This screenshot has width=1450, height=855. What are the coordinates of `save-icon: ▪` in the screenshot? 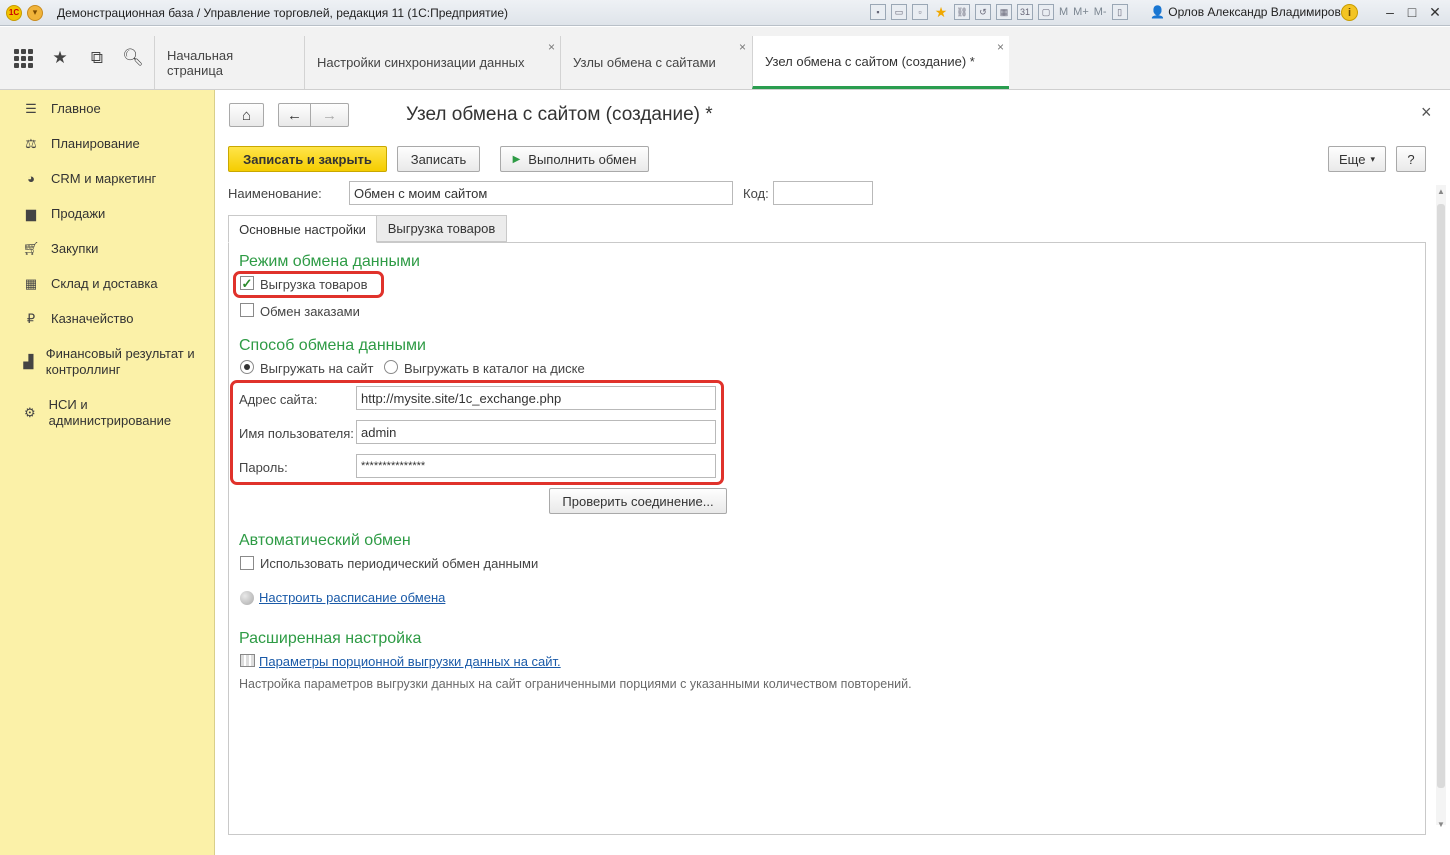 It's located at (878, 12).